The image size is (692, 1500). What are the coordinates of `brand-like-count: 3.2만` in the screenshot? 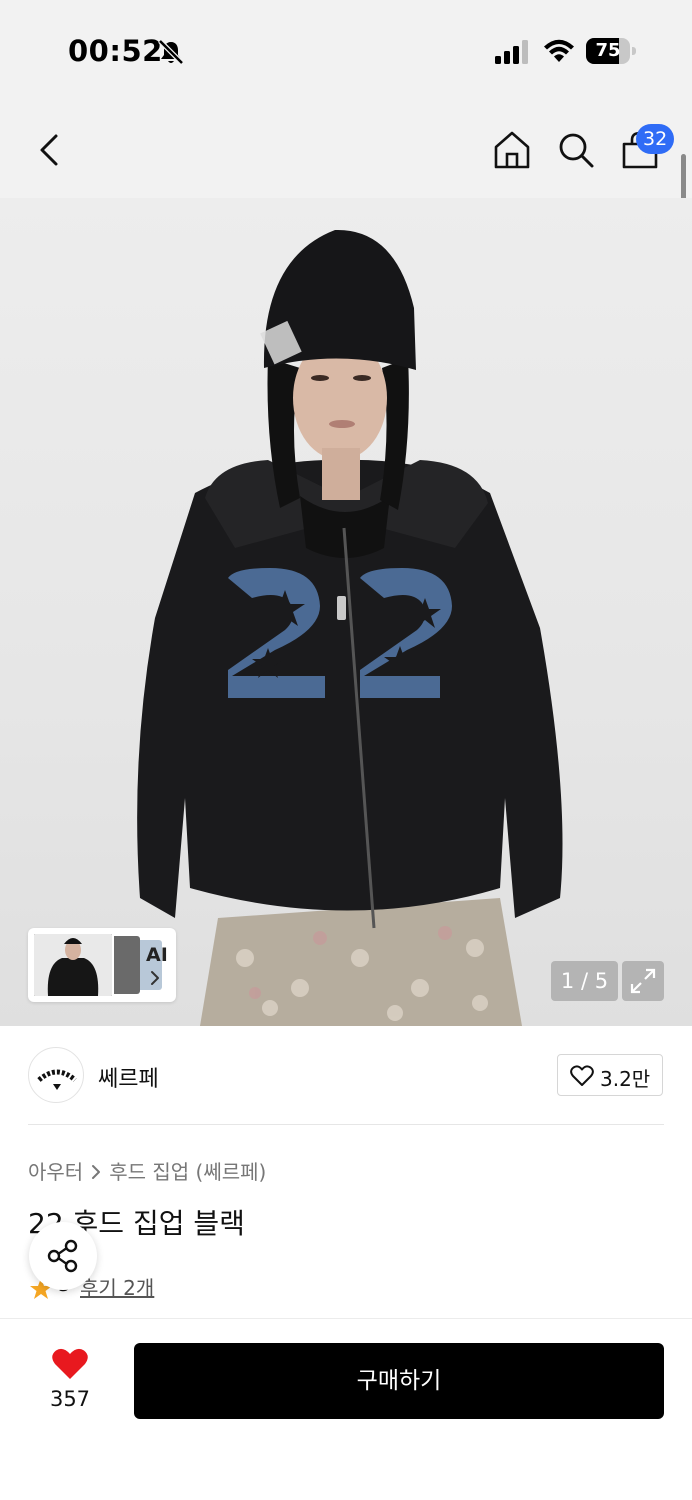 It's located at (625, 1079).